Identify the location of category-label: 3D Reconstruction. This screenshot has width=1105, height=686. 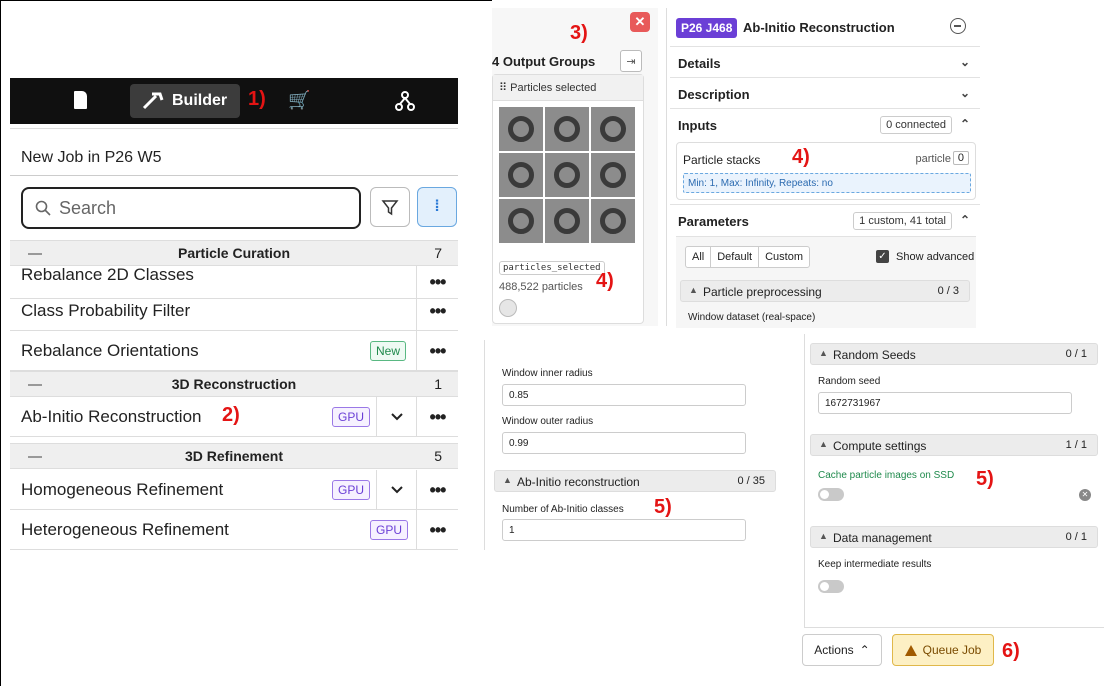
(234, 384).